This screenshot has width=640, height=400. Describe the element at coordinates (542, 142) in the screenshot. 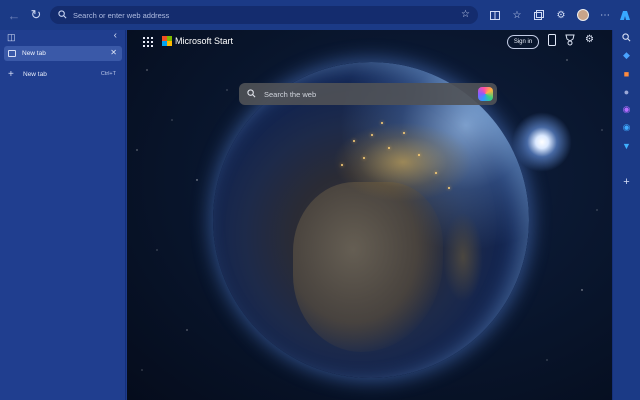

I see `sun-flare` at that location.